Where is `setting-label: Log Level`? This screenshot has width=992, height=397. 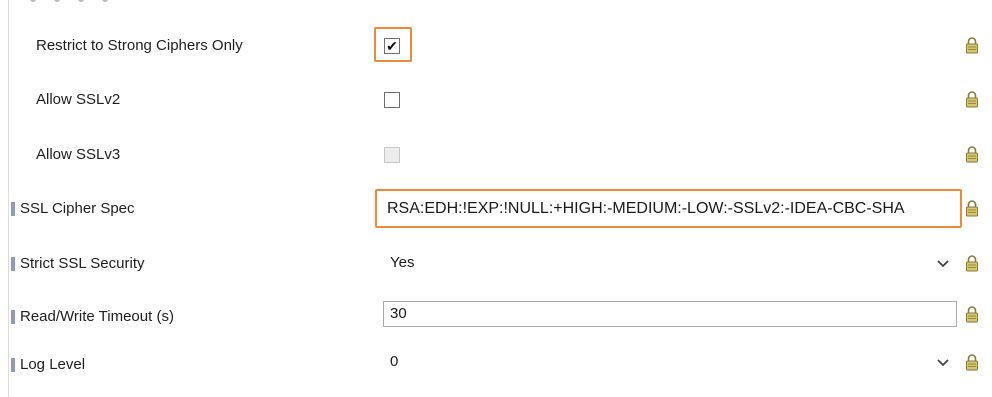 setting-label: Log Level is located at coordinates (53, 364).